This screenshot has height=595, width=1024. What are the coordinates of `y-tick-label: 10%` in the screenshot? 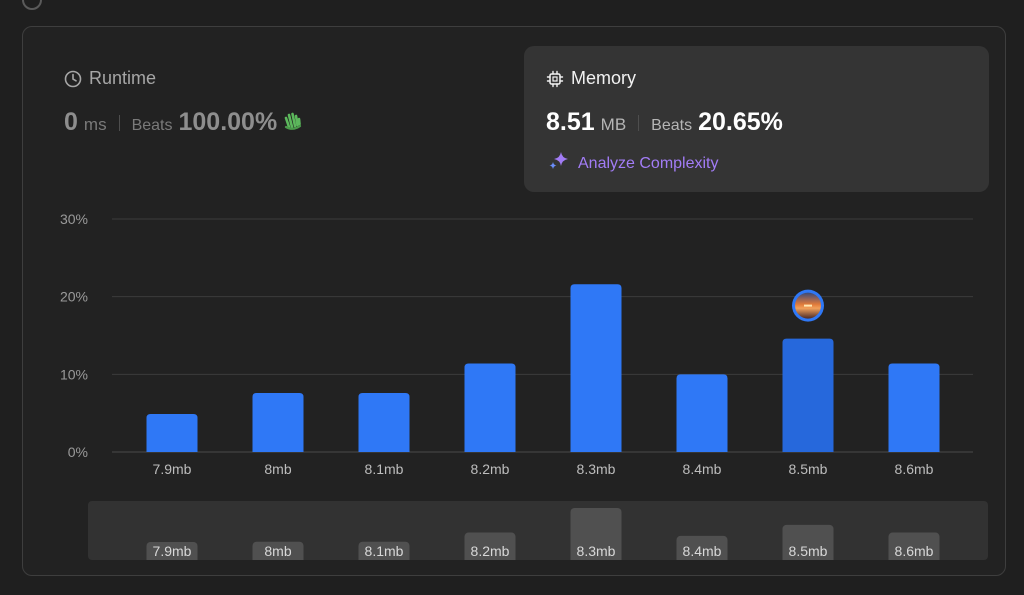 It's located at (74, 374).